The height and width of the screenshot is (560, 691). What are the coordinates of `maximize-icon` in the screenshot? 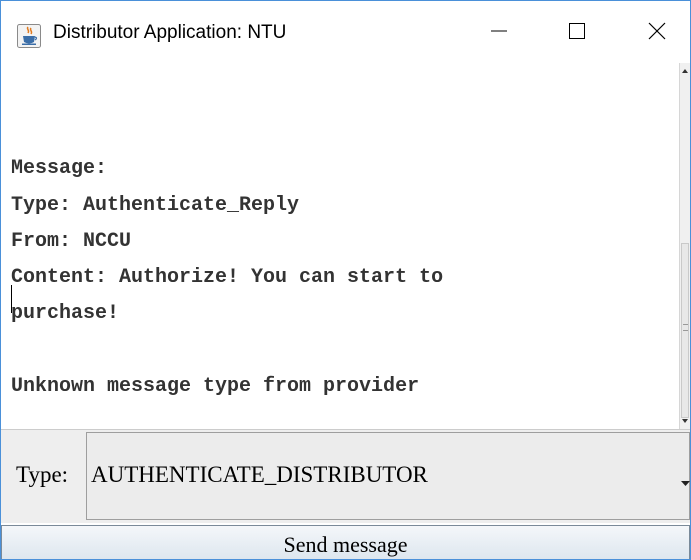 It's located at (577, 33).